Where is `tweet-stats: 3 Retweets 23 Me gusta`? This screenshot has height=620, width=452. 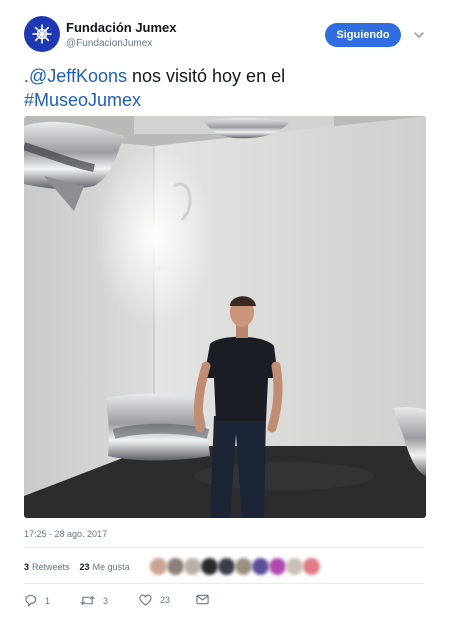
tweet-stats: 3 Retweets 23 Me gusta is located at coordinates (82, 567).